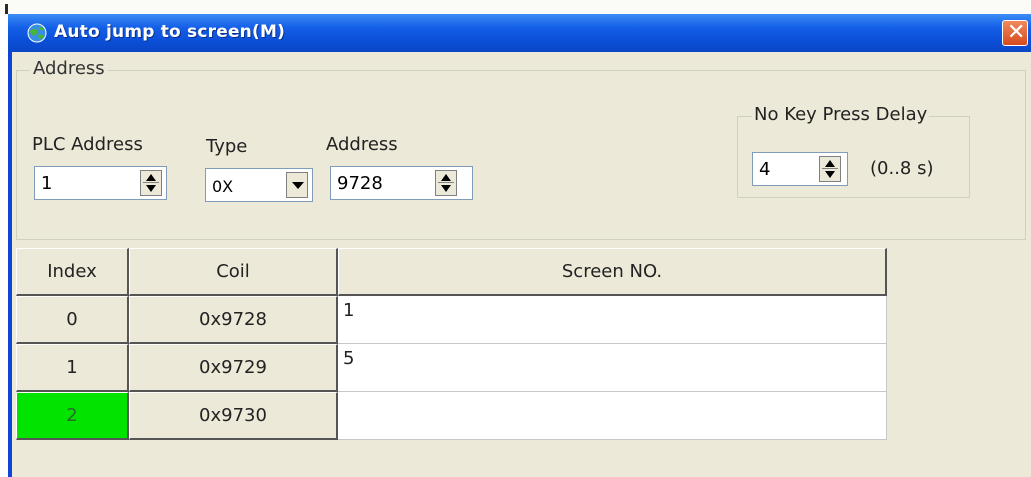 This screenshot has width=1031, height=477. What do you see at coordinates (69, 68) in the screenshot?
I see `address-group-legend: Address` at bounding box center [69, 68].